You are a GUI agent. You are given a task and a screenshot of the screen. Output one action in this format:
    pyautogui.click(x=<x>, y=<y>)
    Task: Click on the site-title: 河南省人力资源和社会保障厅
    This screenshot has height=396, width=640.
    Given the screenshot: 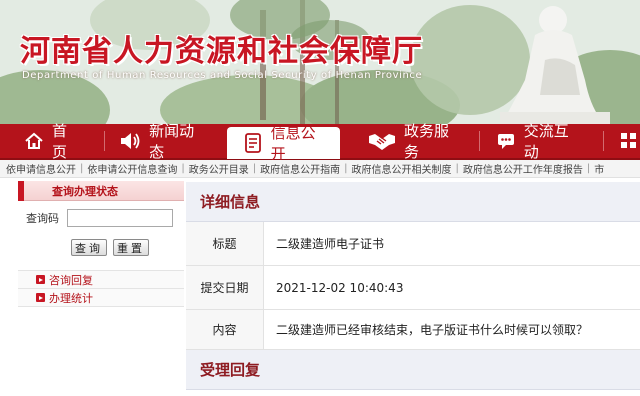 What is the action you would take?
    pyautogui.click(x=221, y=51)
    